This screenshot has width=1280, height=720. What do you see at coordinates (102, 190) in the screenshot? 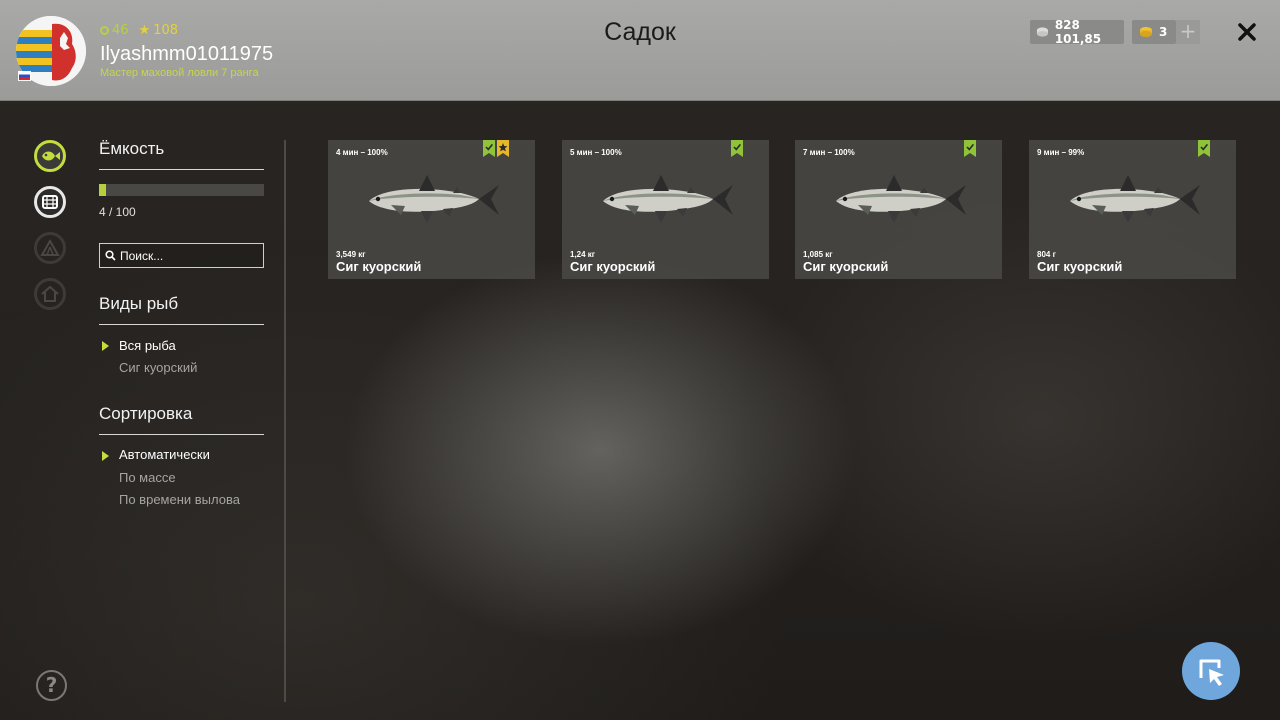
I see `capacity-bar-fill` at bounding box center [102, 190].